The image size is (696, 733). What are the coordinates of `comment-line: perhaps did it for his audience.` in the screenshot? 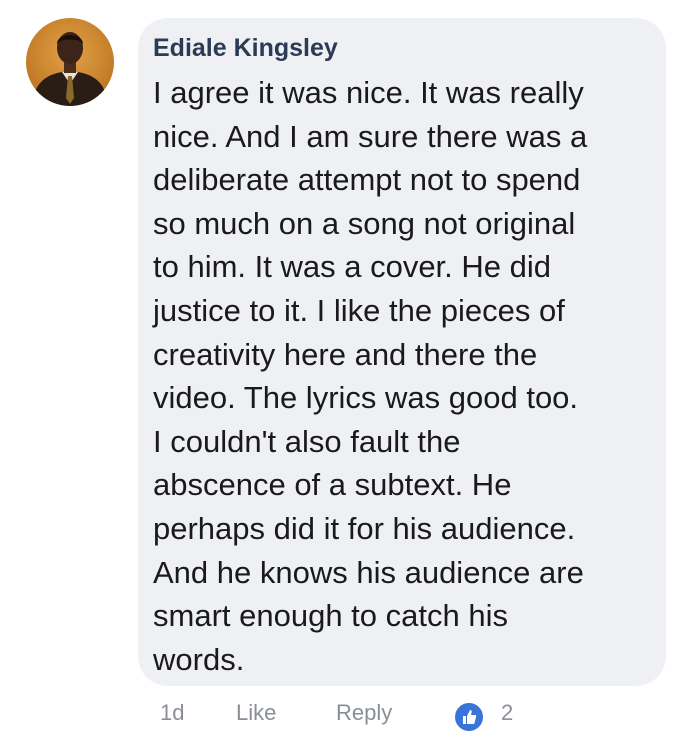 It's located at (364, 528).